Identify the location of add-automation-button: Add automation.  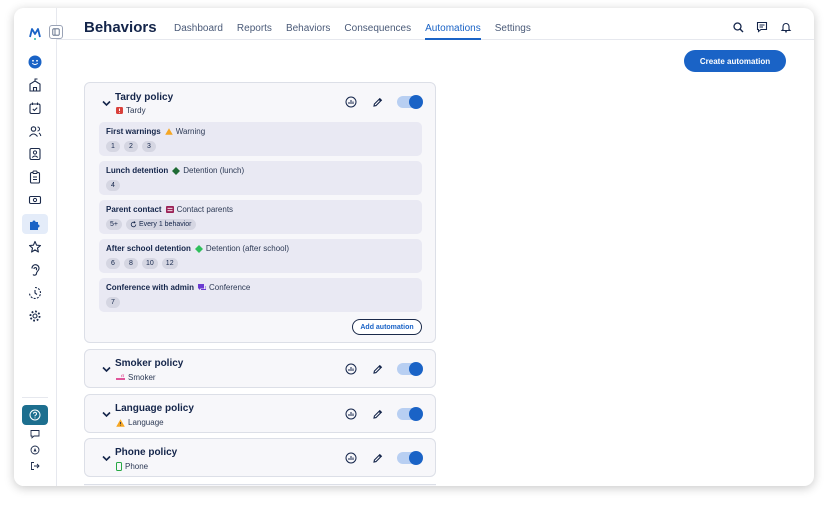
(387, 327).